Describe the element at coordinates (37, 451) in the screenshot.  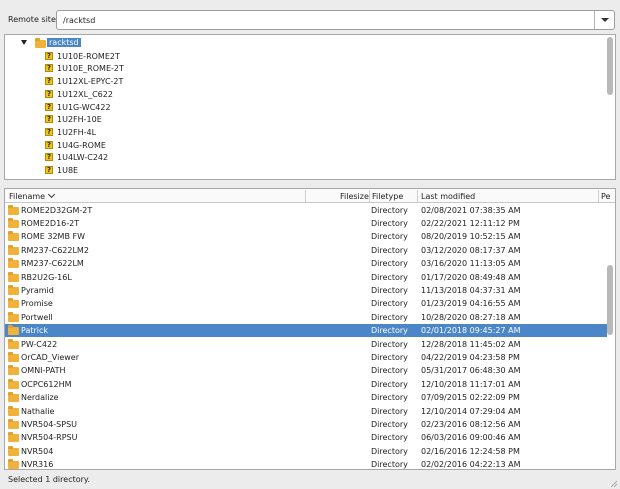
I see `row-filename: NVR504` at that location.